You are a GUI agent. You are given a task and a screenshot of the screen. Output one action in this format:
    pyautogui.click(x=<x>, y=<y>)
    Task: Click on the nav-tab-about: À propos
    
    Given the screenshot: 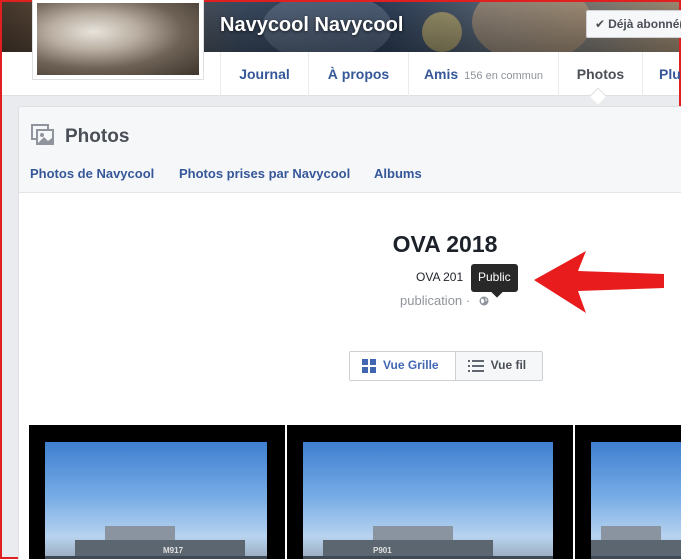 What is the action you would take?
    pyautogui.click(x=358, y=74)
    